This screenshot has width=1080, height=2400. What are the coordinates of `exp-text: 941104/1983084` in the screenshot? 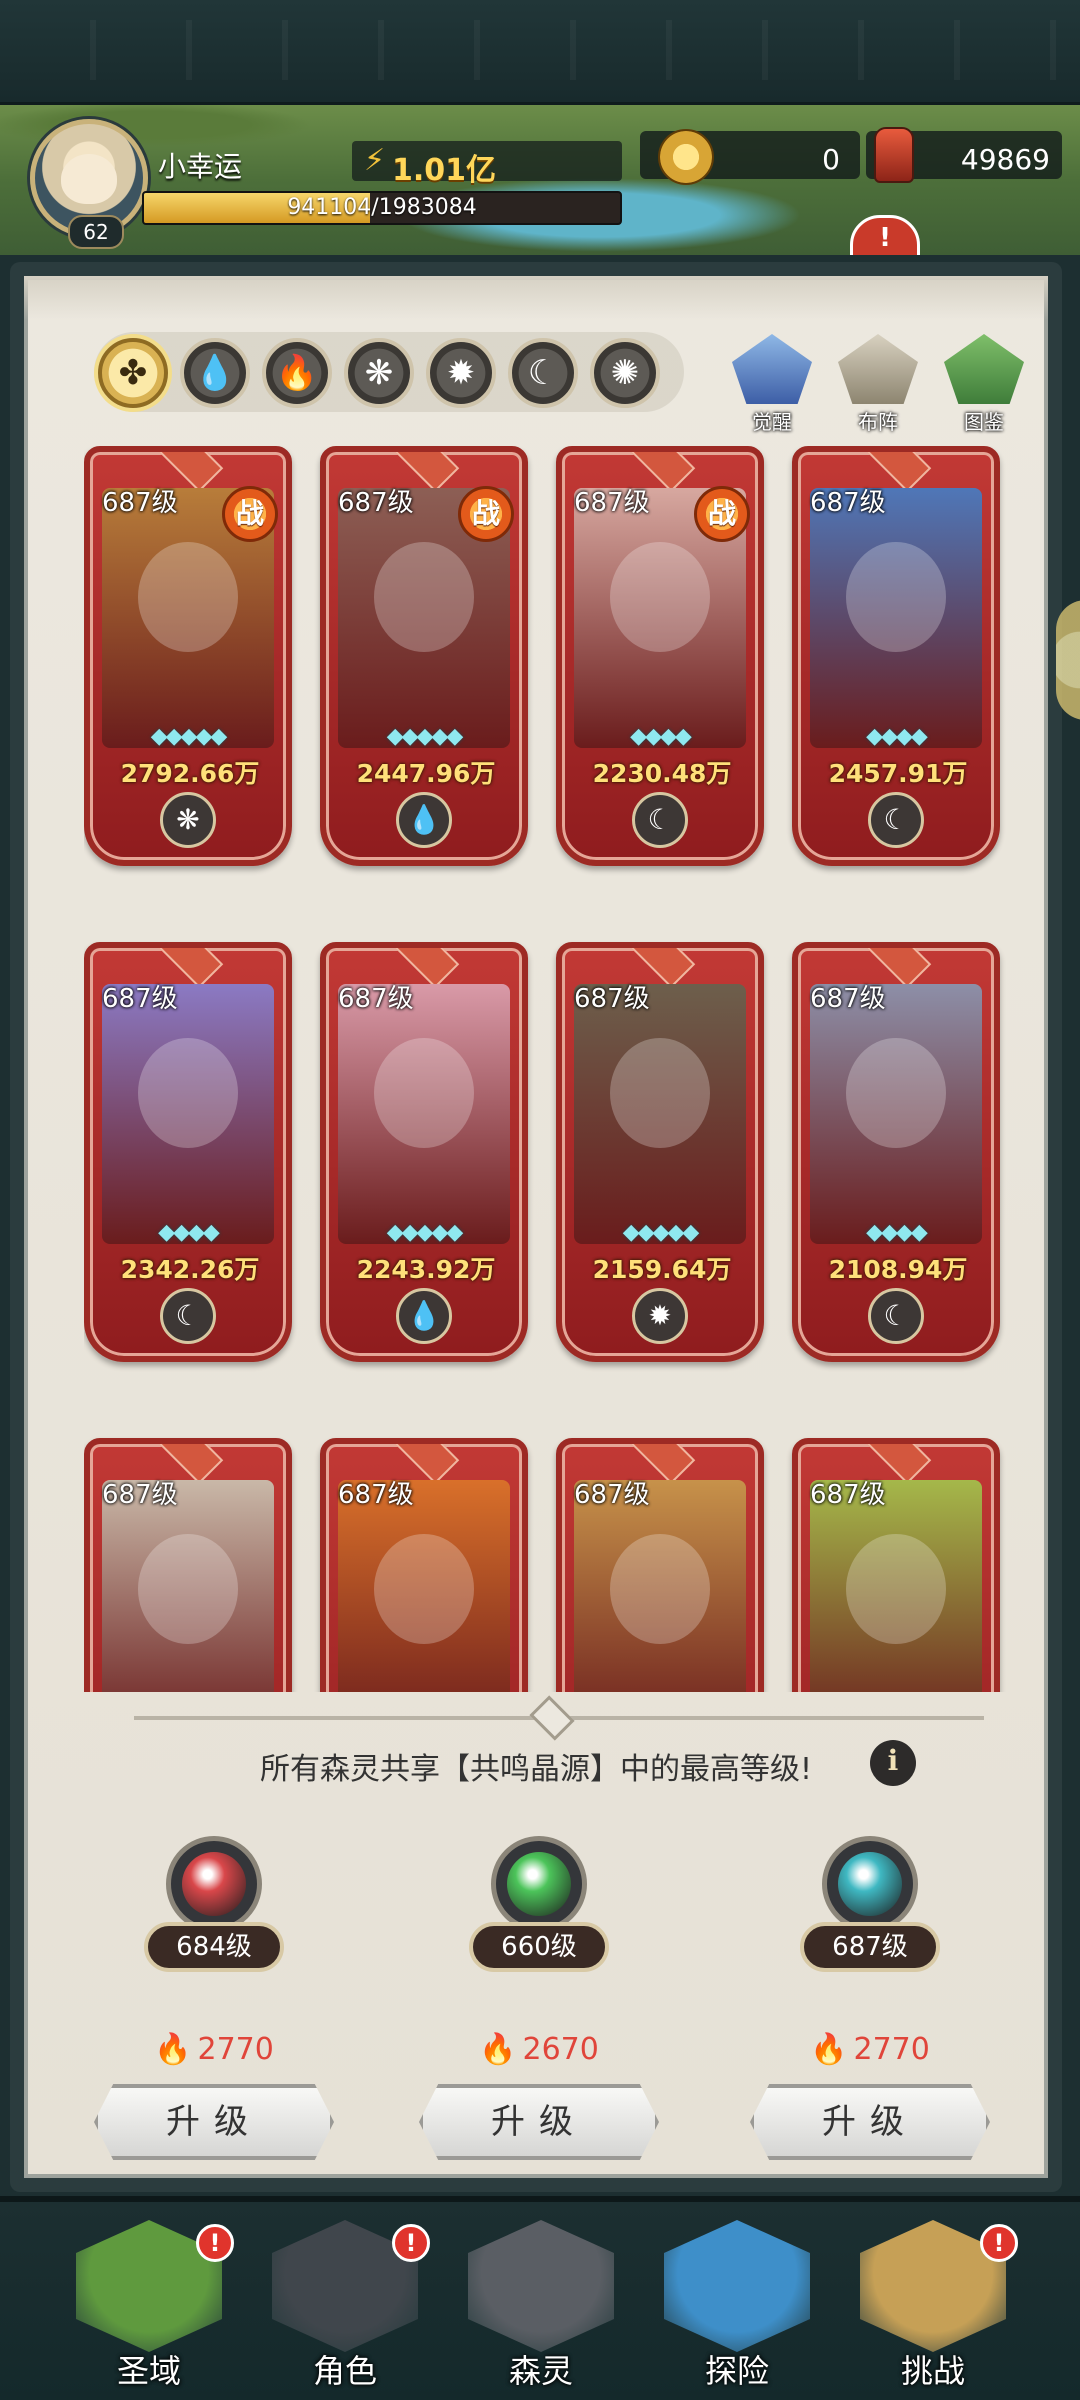 It's located at (382, 207).